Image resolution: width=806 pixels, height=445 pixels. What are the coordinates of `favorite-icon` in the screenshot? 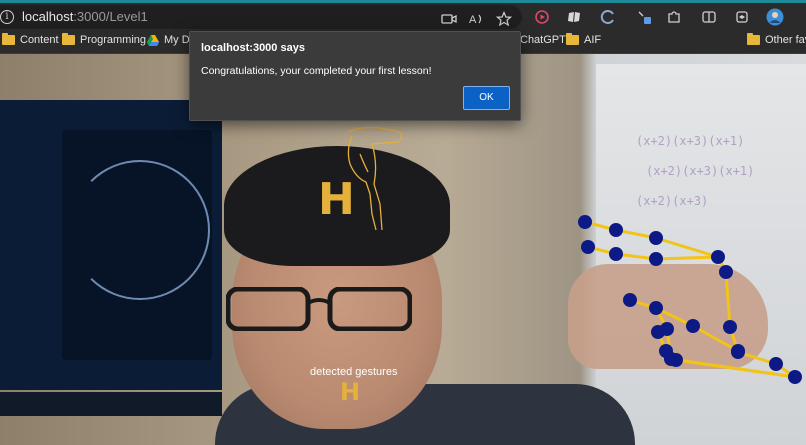 It's located at (504, 18).